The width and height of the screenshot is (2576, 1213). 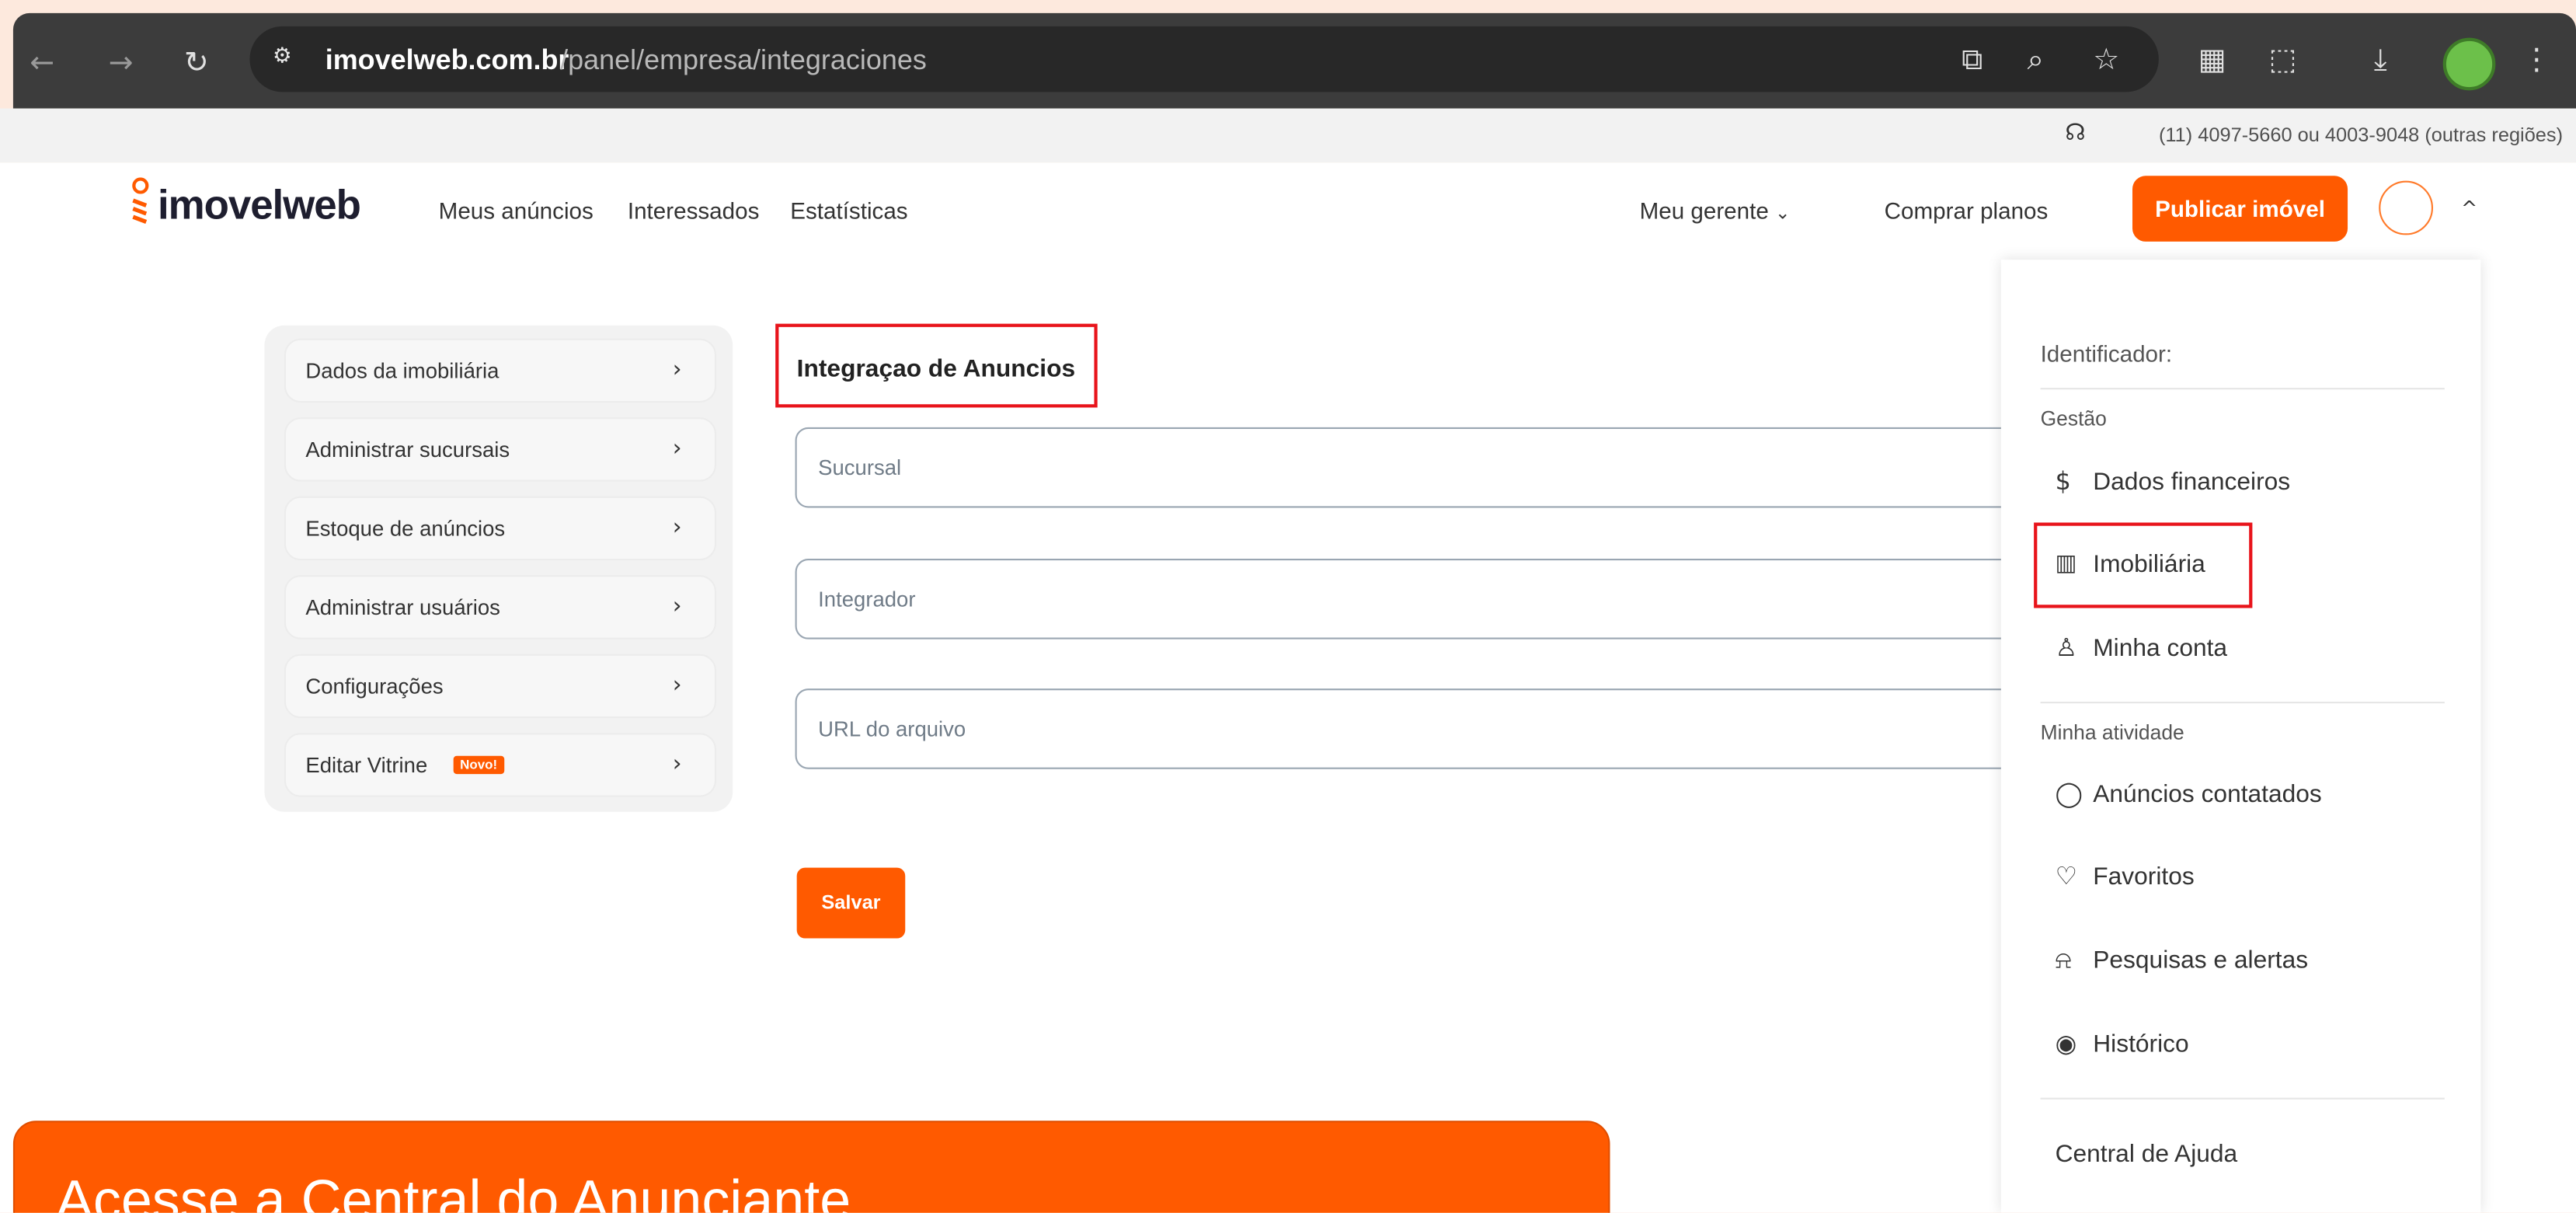 I want to click on bookmark-star-icon: ☆, so click(x=2106, y=60).